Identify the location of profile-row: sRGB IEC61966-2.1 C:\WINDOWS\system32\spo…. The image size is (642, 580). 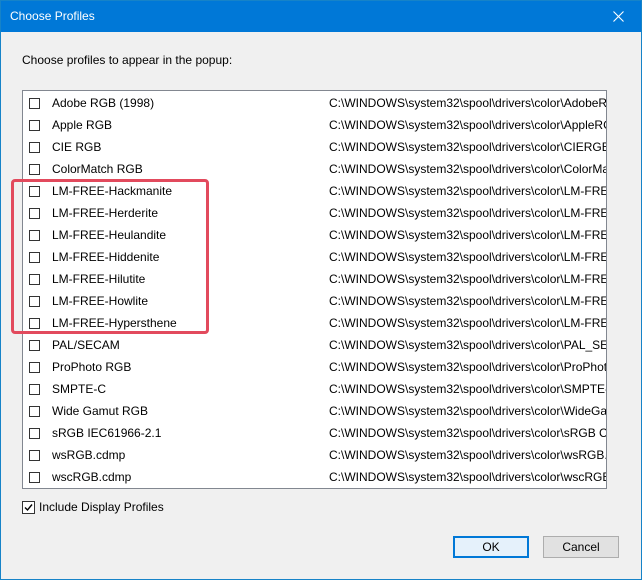
(314, 433).